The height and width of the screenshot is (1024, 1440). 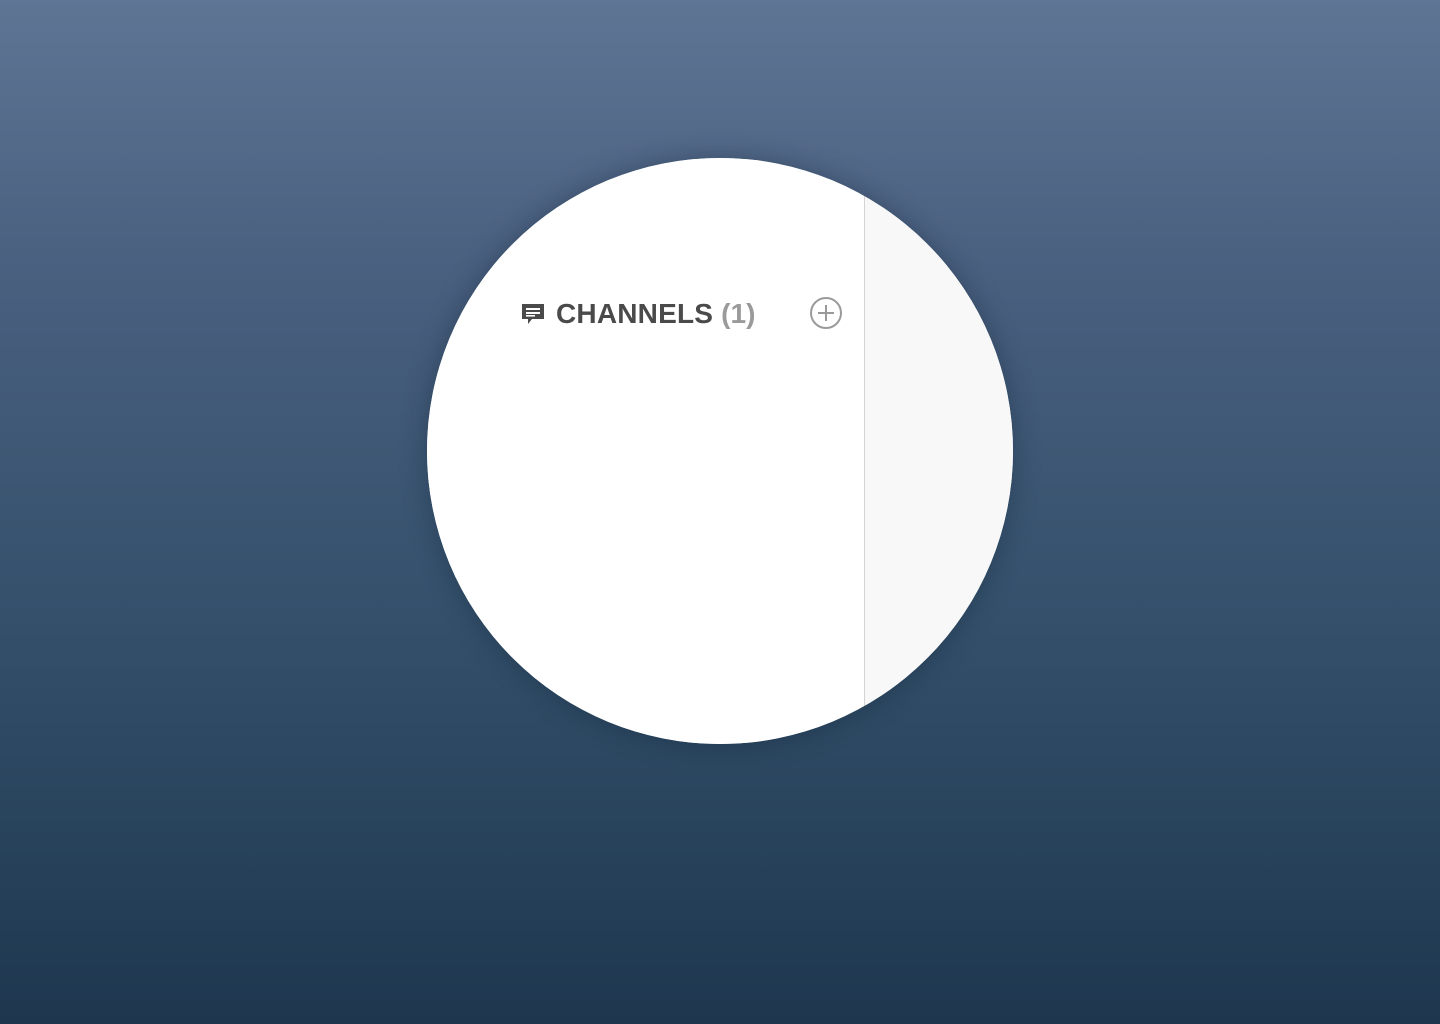 I want to click on add-channel-button, so click(x=826, y=315).